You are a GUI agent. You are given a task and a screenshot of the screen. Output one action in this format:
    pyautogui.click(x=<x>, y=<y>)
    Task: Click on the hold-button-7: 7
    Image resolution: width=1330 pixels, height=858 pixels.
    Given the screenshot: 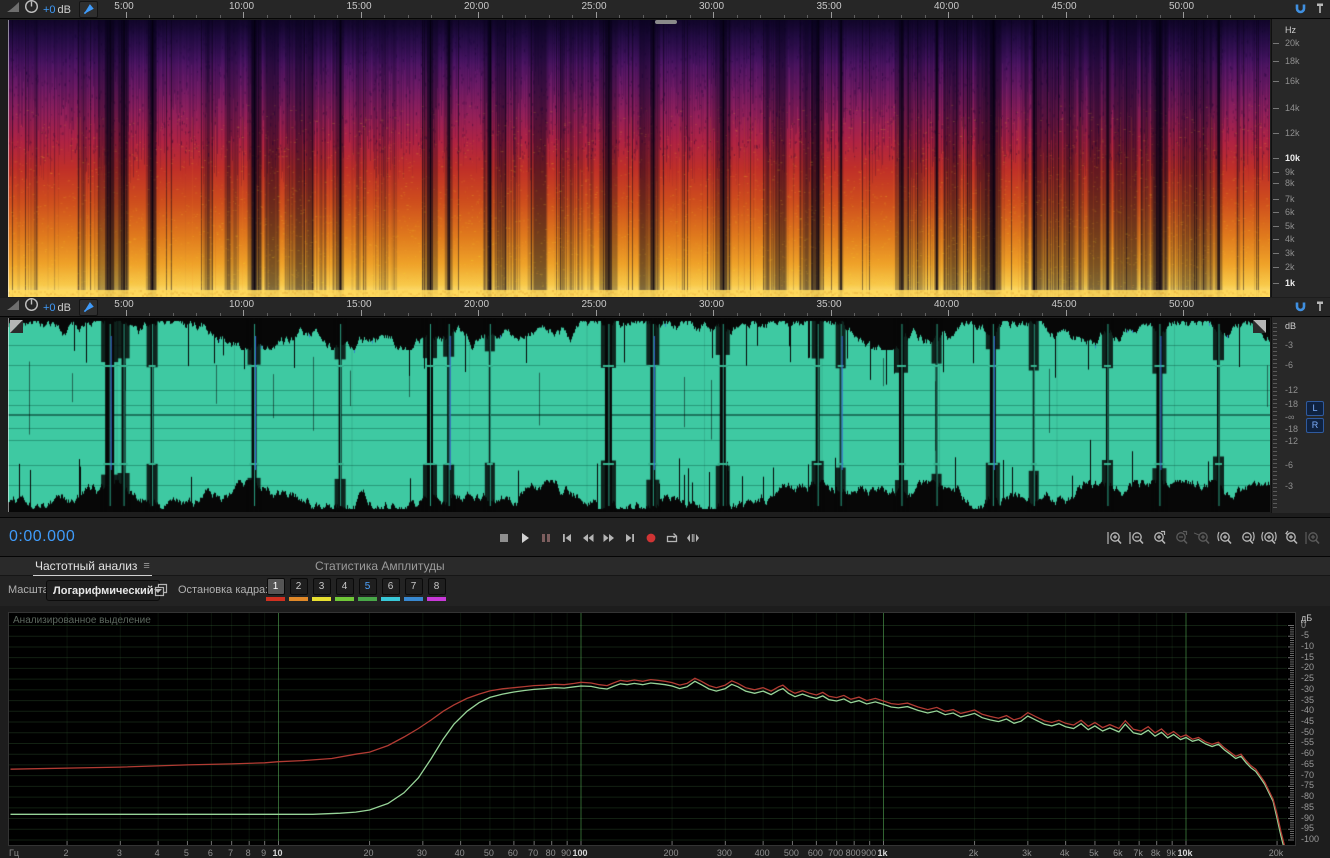 What is the action you would take?
    pyautogui.click(x=413, y=589)
    